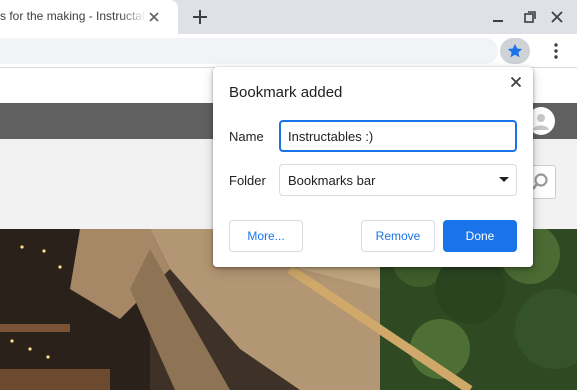  What do you see at coordinates (530, 17) in the screenshot?
I see `restore-icon` at bounding box center [530, 17].